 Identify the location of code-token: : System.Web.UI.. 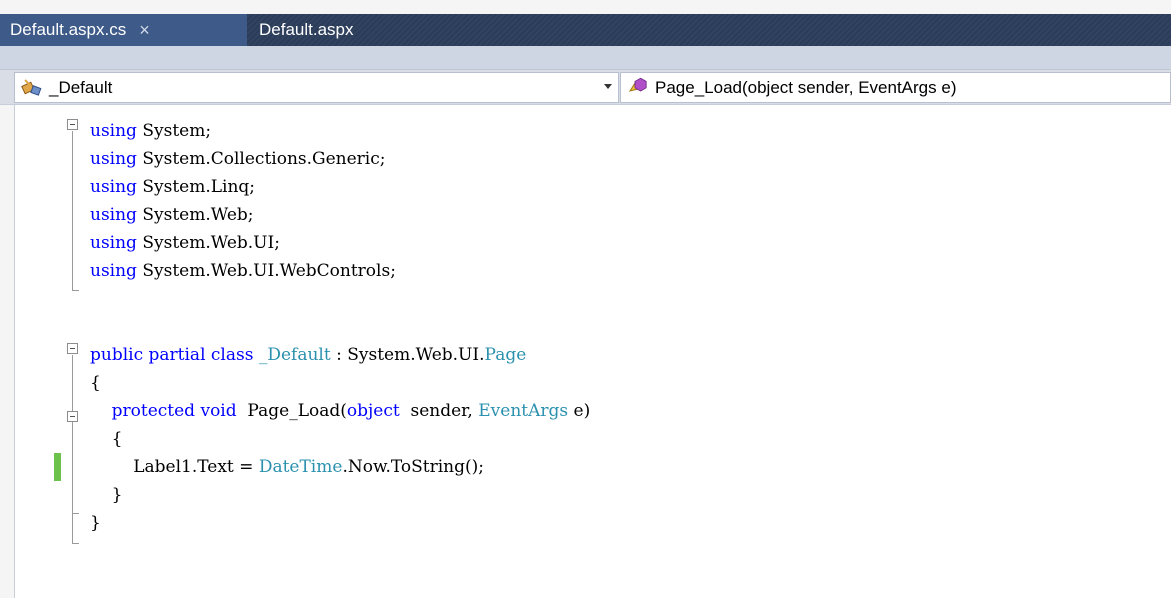
(407, 355).